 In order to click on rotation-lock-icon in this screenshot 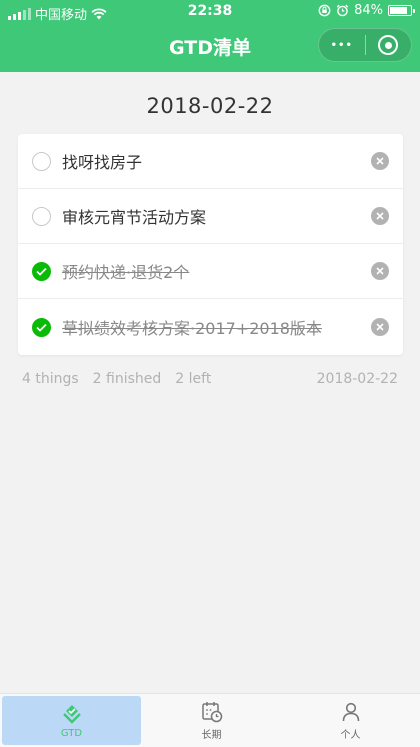, I will do `click(324, 10)`.